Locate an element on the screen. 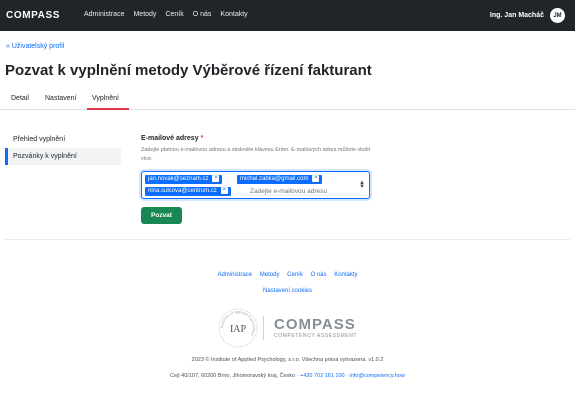 This screenshot has width=575, height=398. cookie-settings-link: Nastavení cookies is located at coordinates (287, 291).